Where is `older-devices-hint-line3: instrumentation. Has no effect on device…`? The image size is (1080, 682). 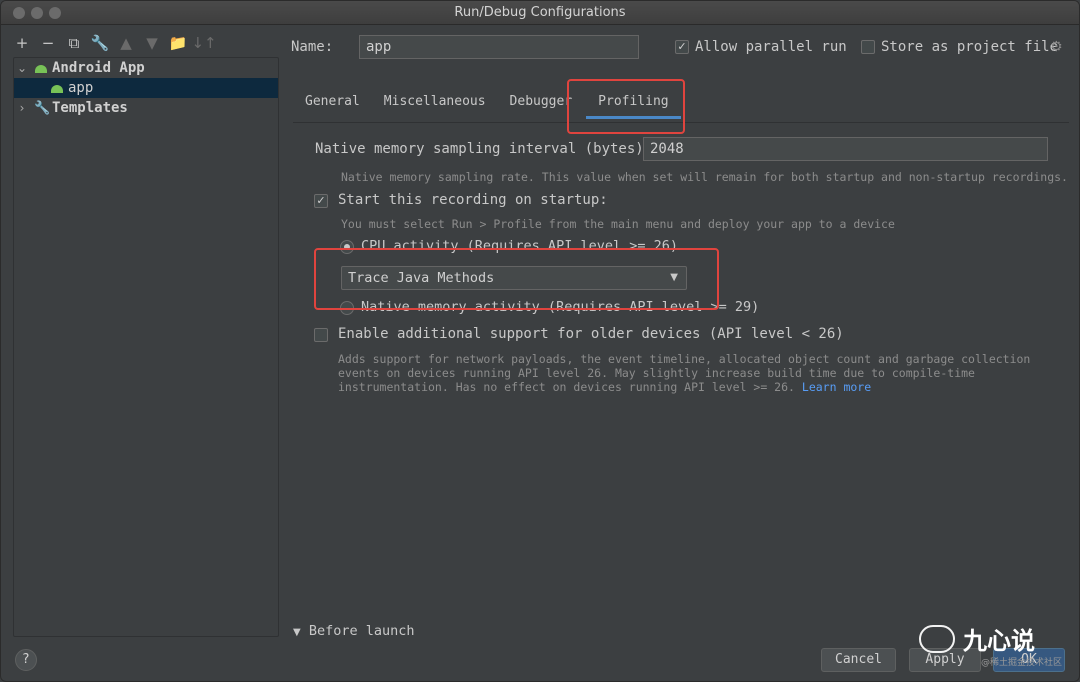
older-devices-hint-line3: instrumentation. Has no effect on device… is located at coordinates (605, 387).